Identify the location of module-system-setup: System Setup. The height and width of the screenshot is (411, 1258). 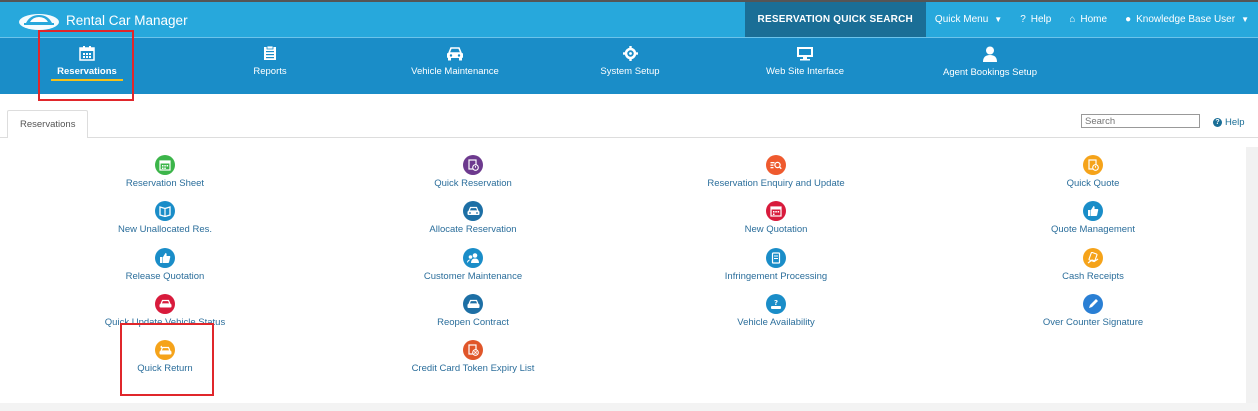
(630, 66).